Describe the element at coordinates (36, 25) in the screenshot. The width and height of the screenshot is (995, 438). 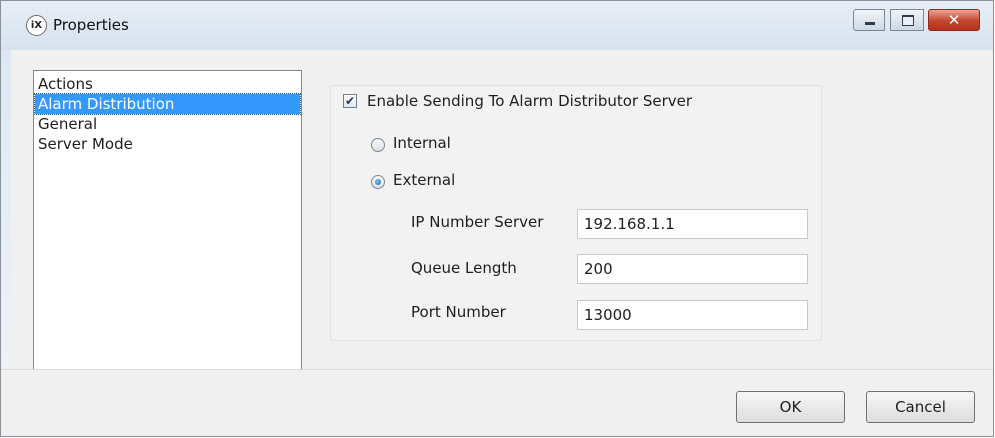
I see `app-icon: iX` at that location.